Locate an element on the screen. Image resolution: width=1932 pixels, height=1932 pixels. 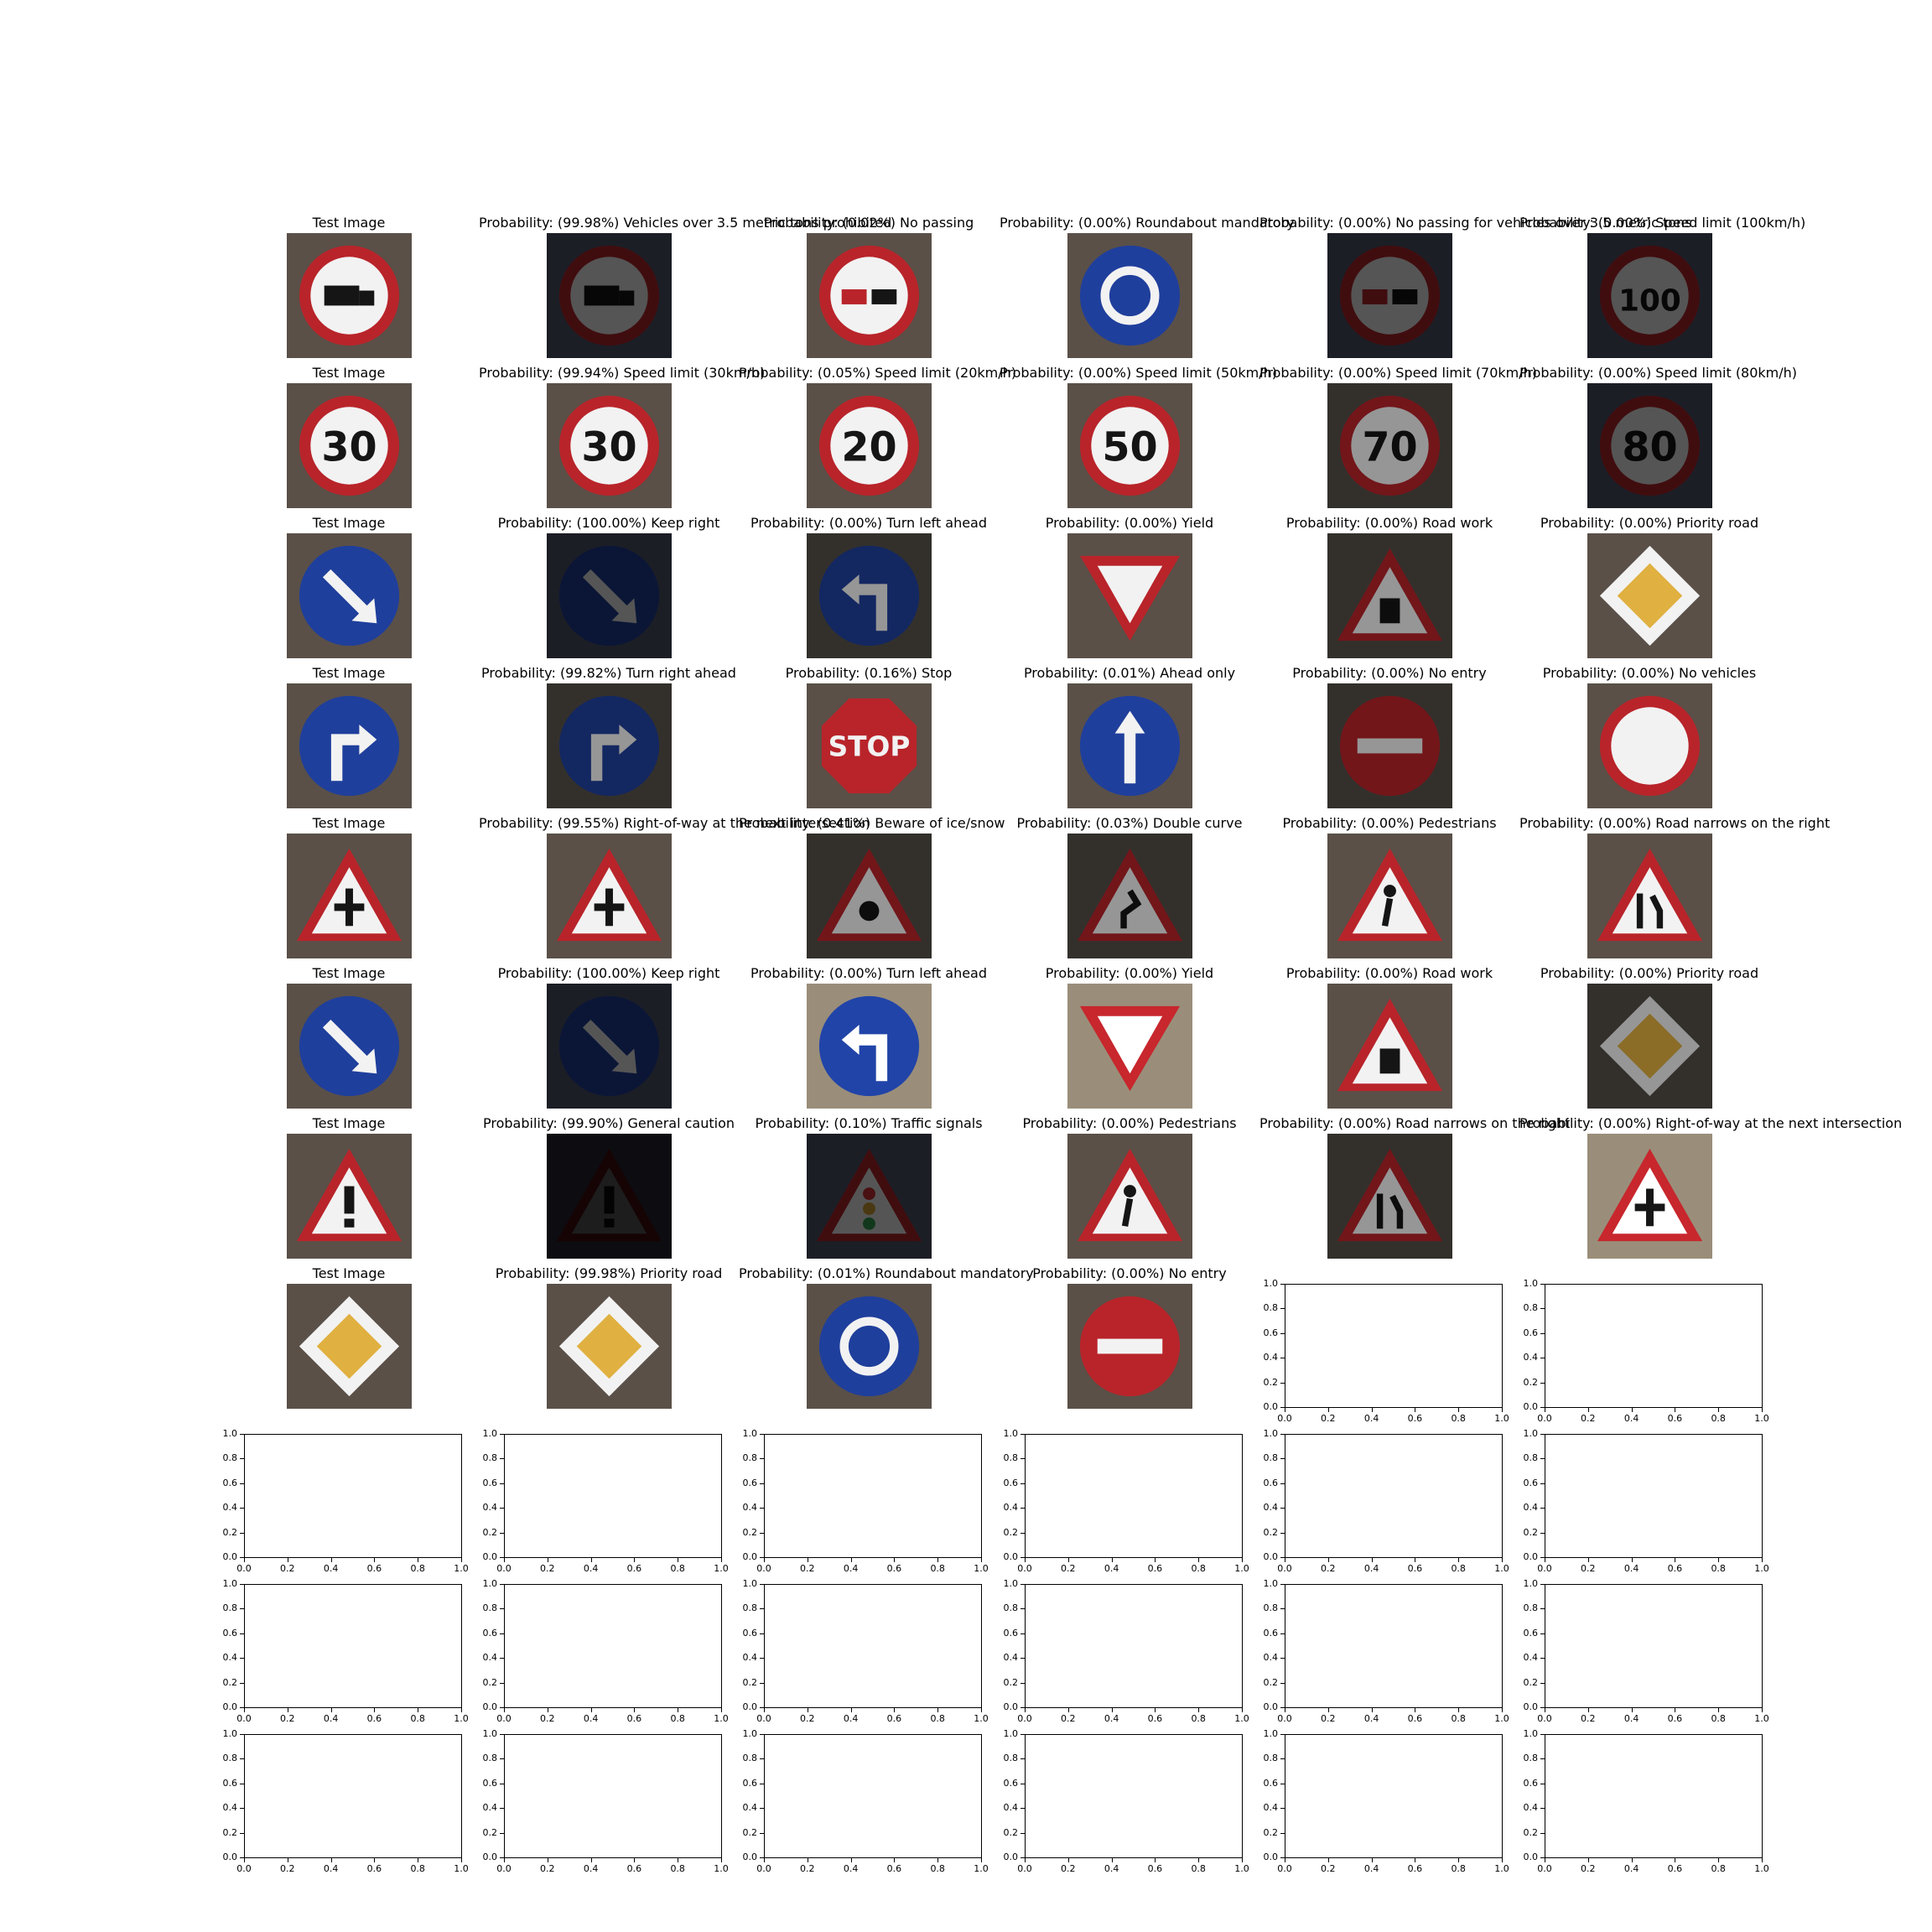
svg-text: 70 is located at coordinates (1389, 447).